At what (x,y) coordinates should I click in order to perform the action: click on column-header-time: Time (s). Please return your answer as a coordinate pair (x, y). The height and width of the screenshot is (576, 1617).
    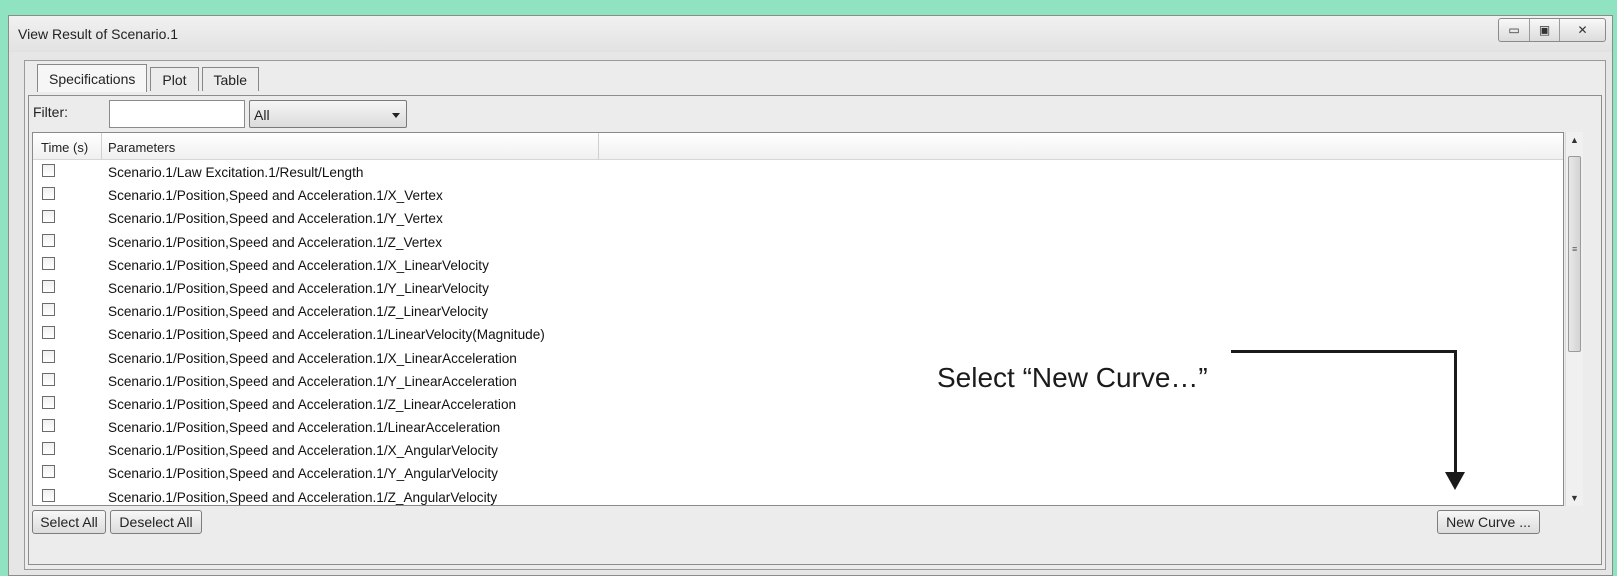
    Looking at the image, I should click on (67, 146).